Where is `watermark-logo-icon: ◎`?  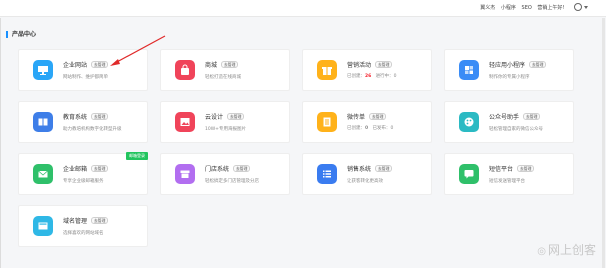
watermark-logo-icon: ◎ is located at coordinates (541, 251).